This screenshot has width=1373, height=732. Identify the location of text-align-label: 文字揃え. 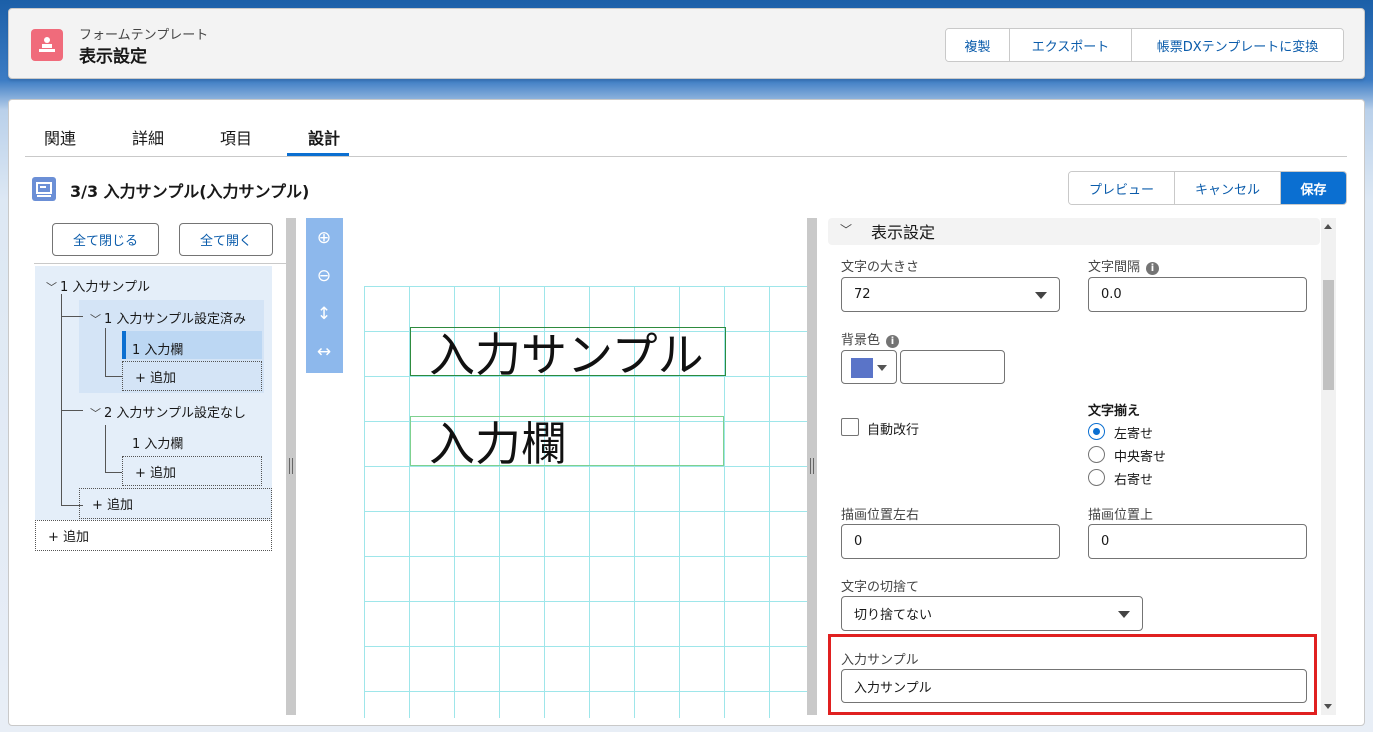
(1114, 411).